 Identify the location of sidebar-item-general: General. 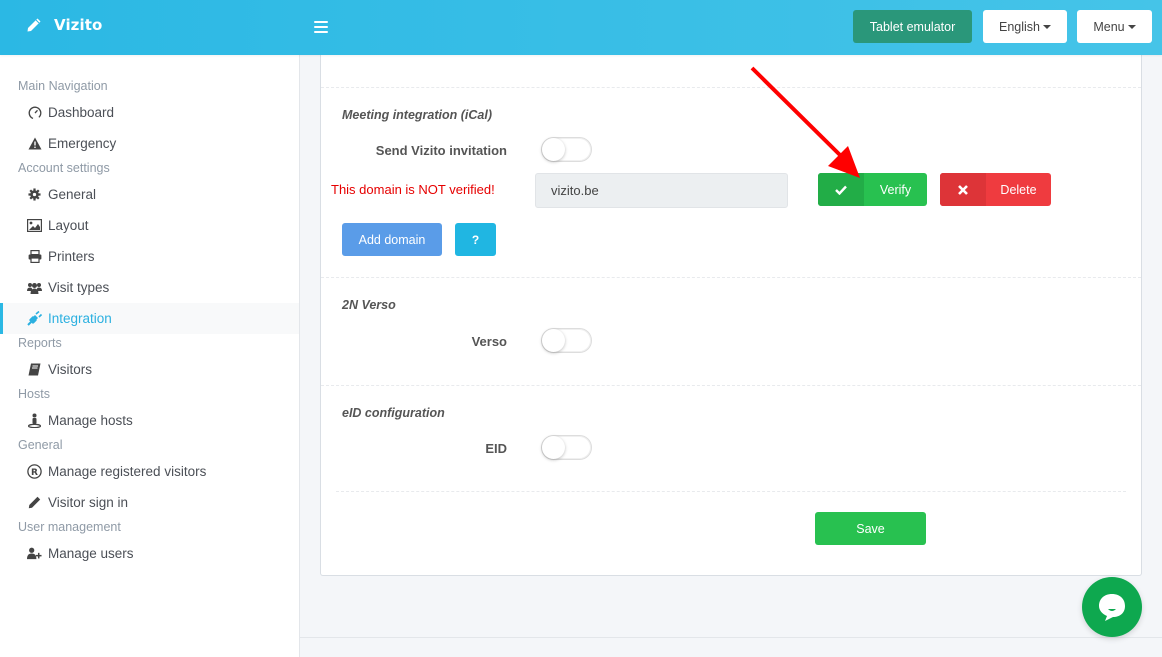
(149, 194).